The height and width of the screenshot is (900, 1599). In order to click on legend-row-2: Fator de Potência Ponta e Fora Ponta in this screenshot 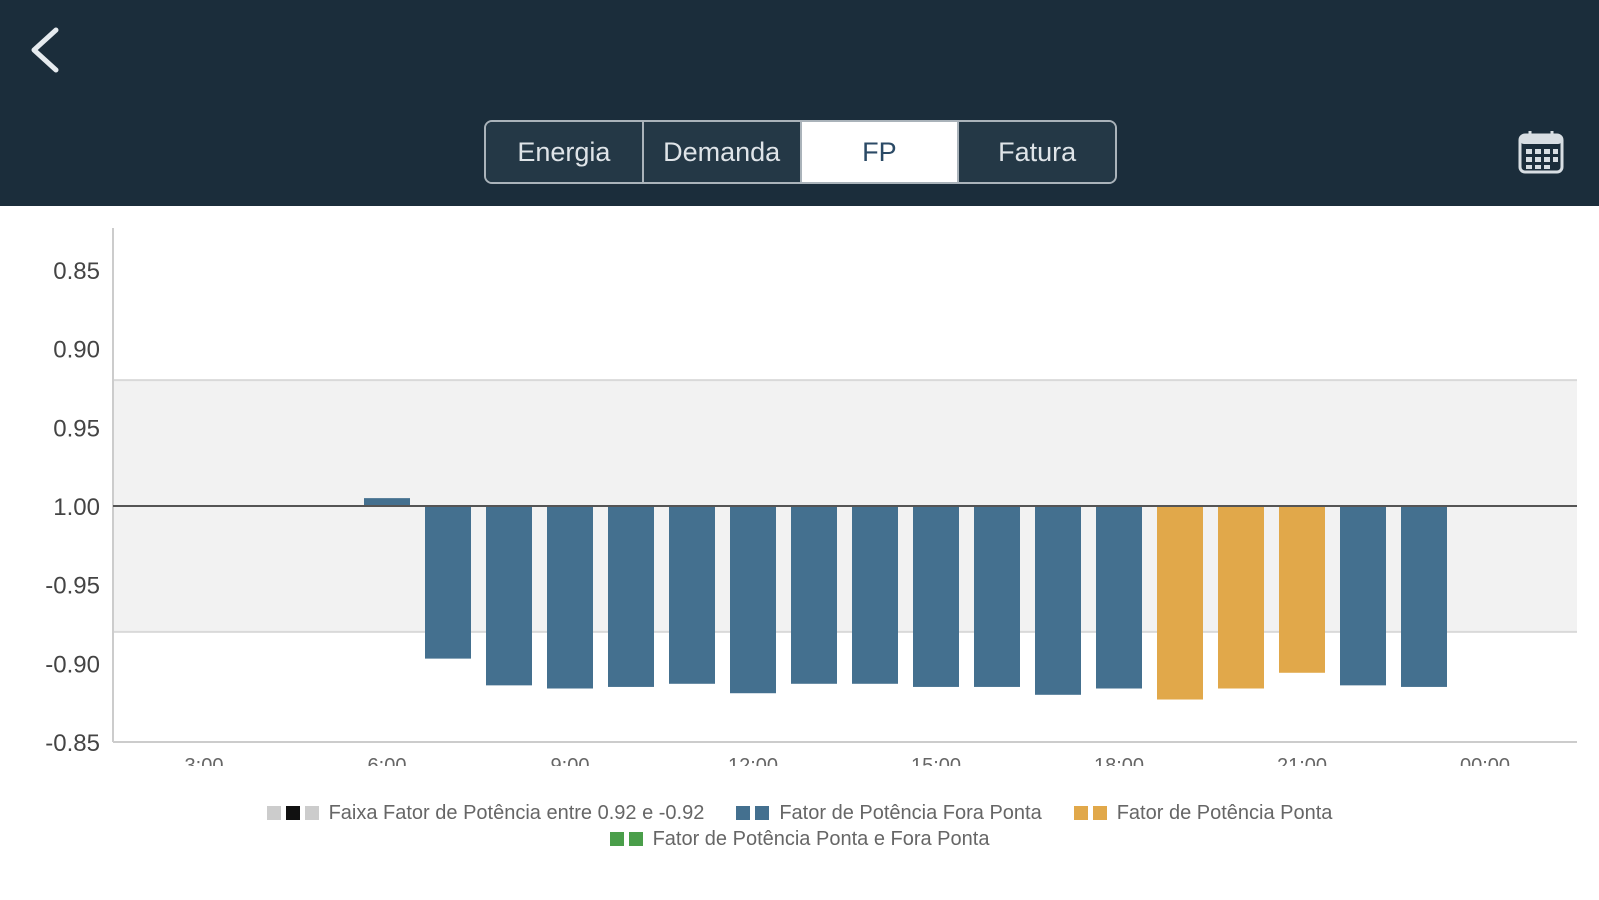, I will do `click(799, 839)`.